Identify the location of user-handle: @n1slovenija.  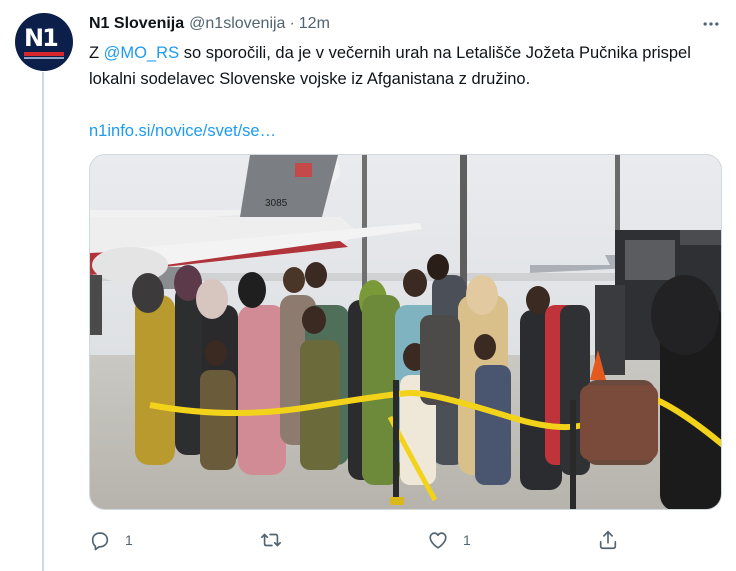
(237, 24).